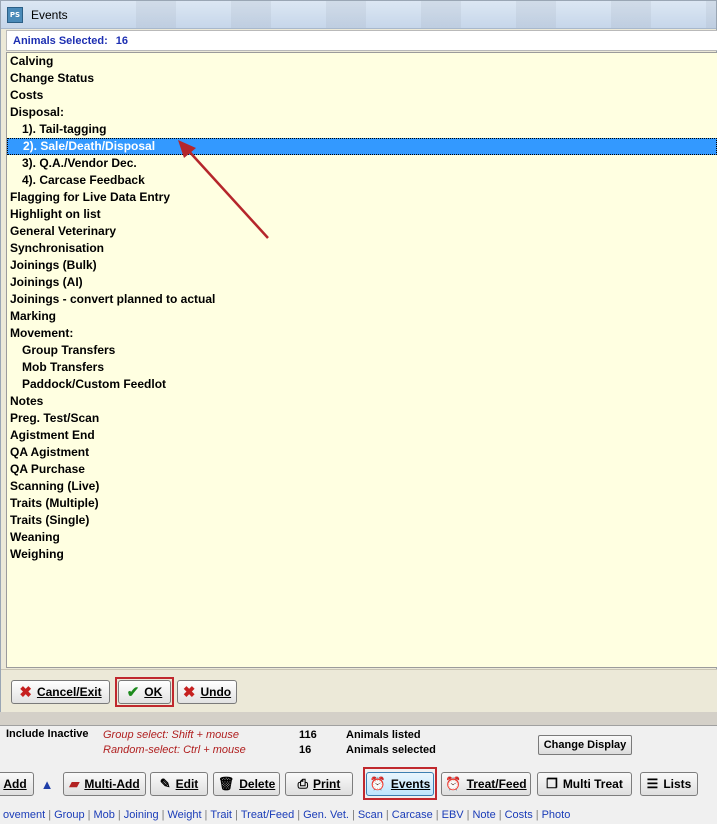 This screenshot has height=824, width=717. I want to click on event-list-item: 1). Tail-tagging, so click(362, 129).